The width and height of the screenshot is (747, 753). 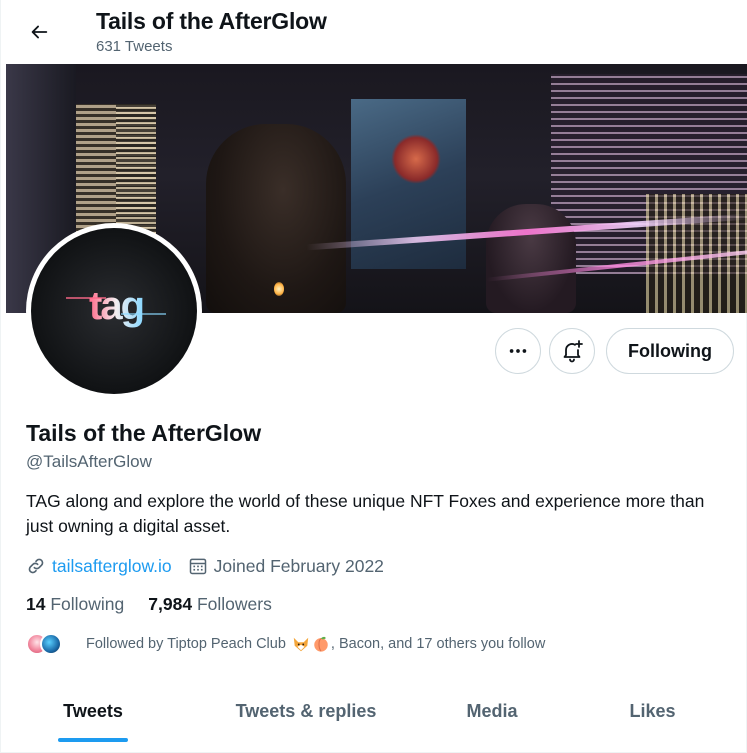 I want to click on profile-meta: tailsafterglow.io Joined February 2022, so click(x=213, y=566).